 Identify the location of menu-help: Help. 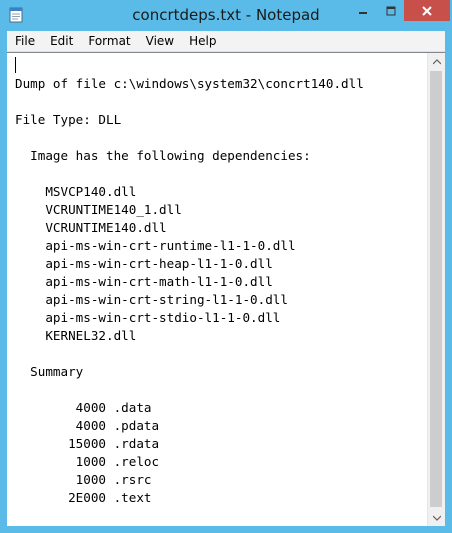
(202, 41).